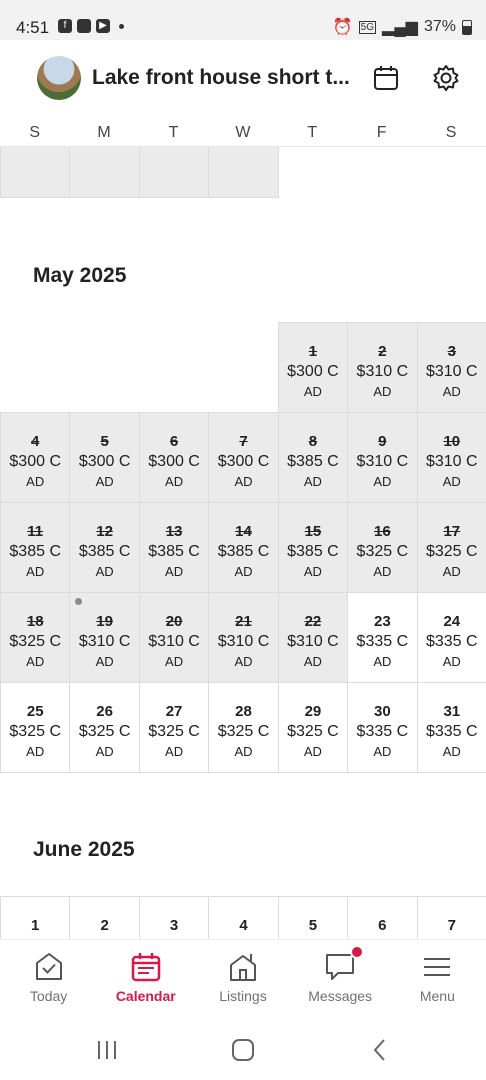  I want to click on day-number: 1, so click(35, 925).